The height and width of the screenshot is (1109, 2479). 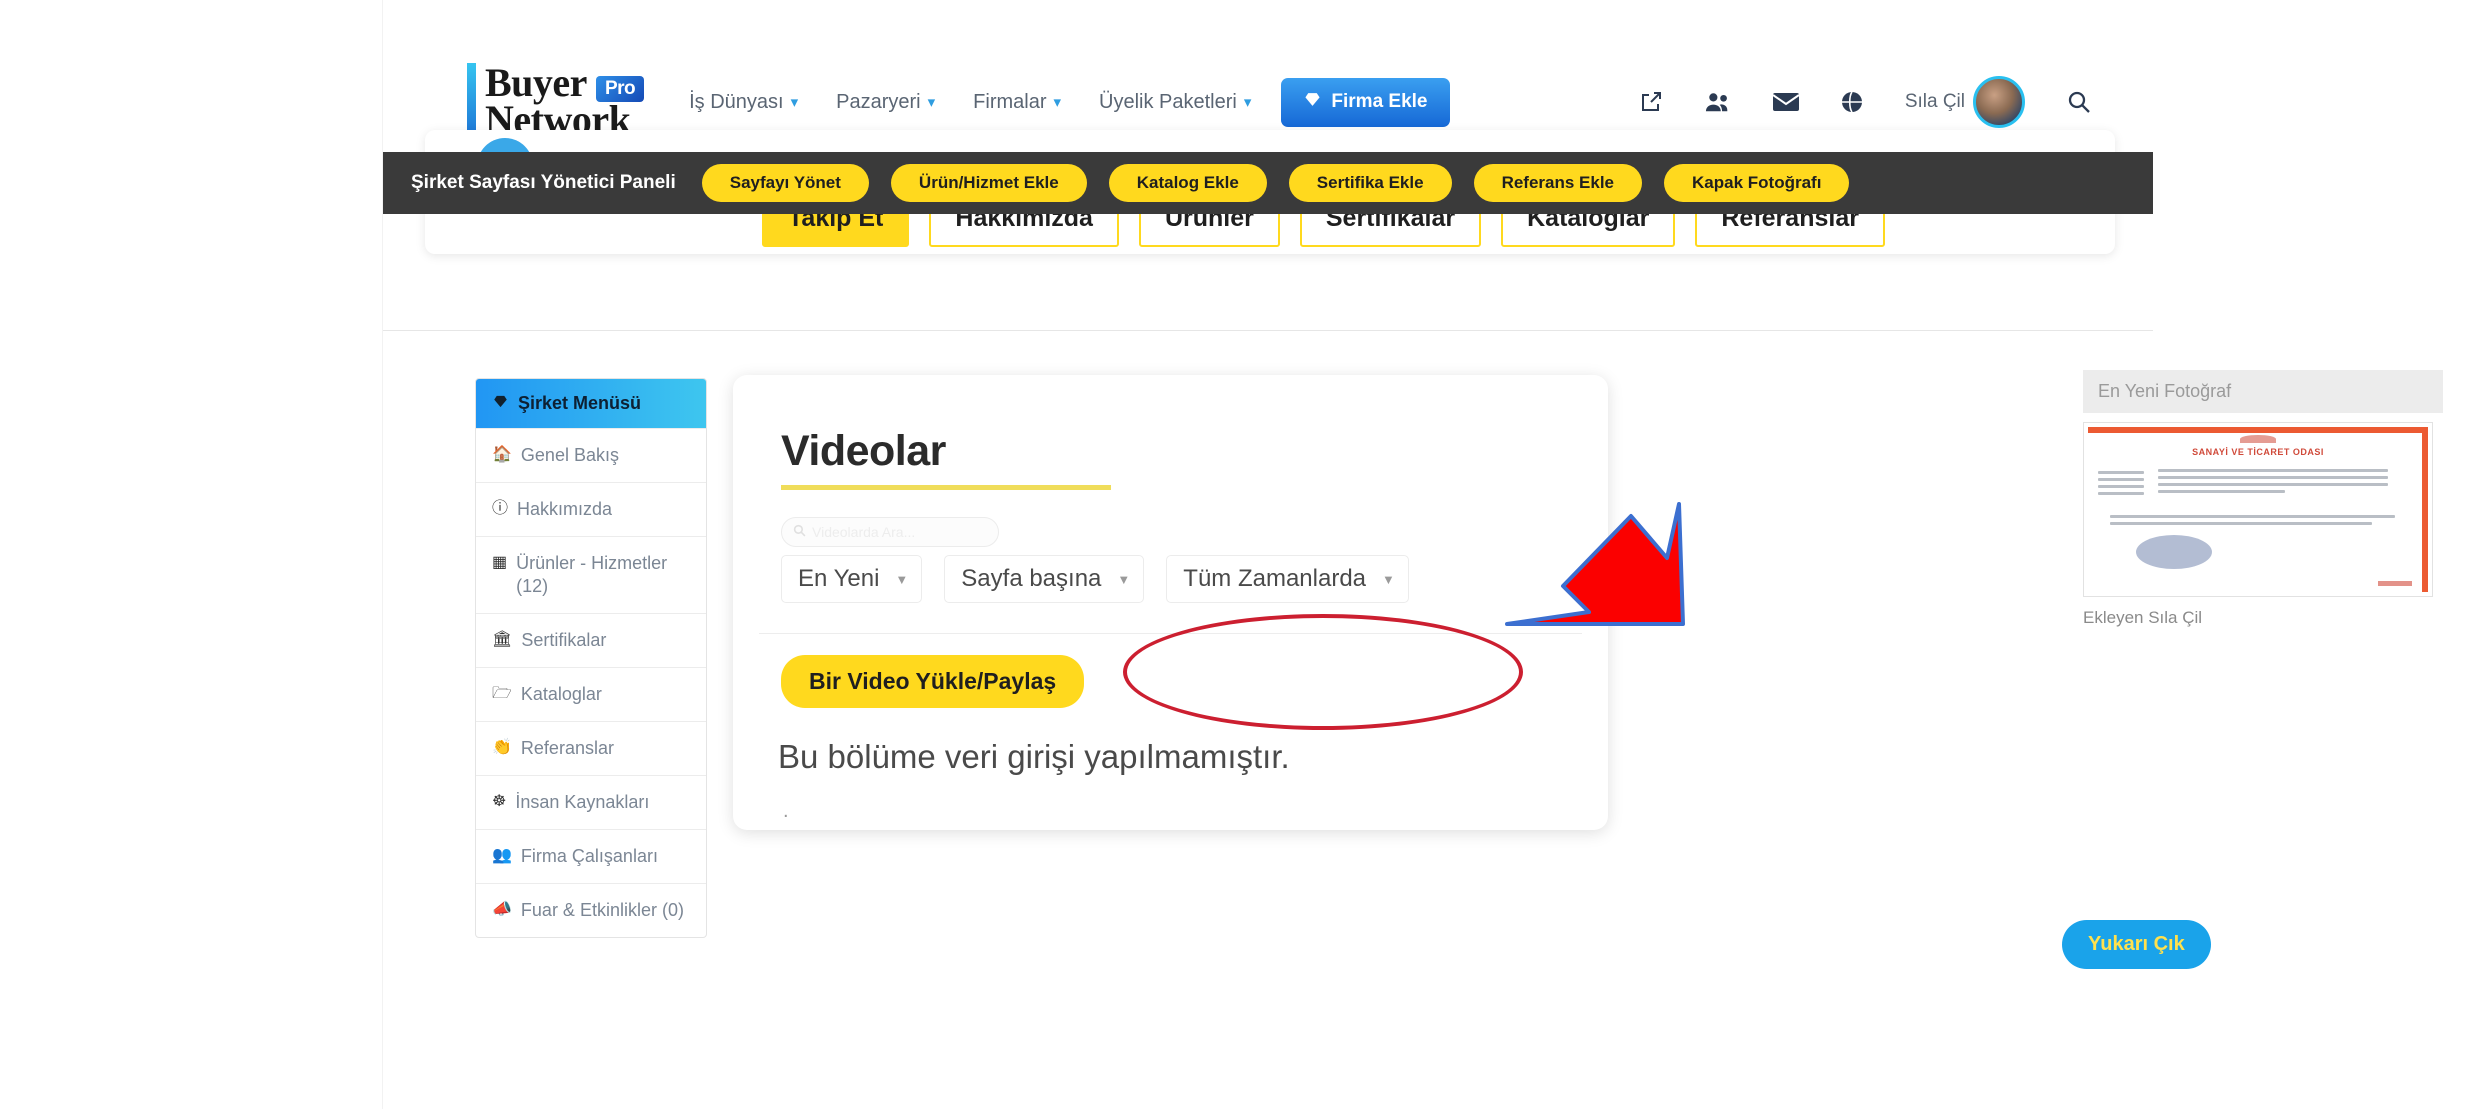 What do you see at coordinates (1785, 102) in the screenshot?
I see `envelope-icon` at bounding box center [1785, 102].